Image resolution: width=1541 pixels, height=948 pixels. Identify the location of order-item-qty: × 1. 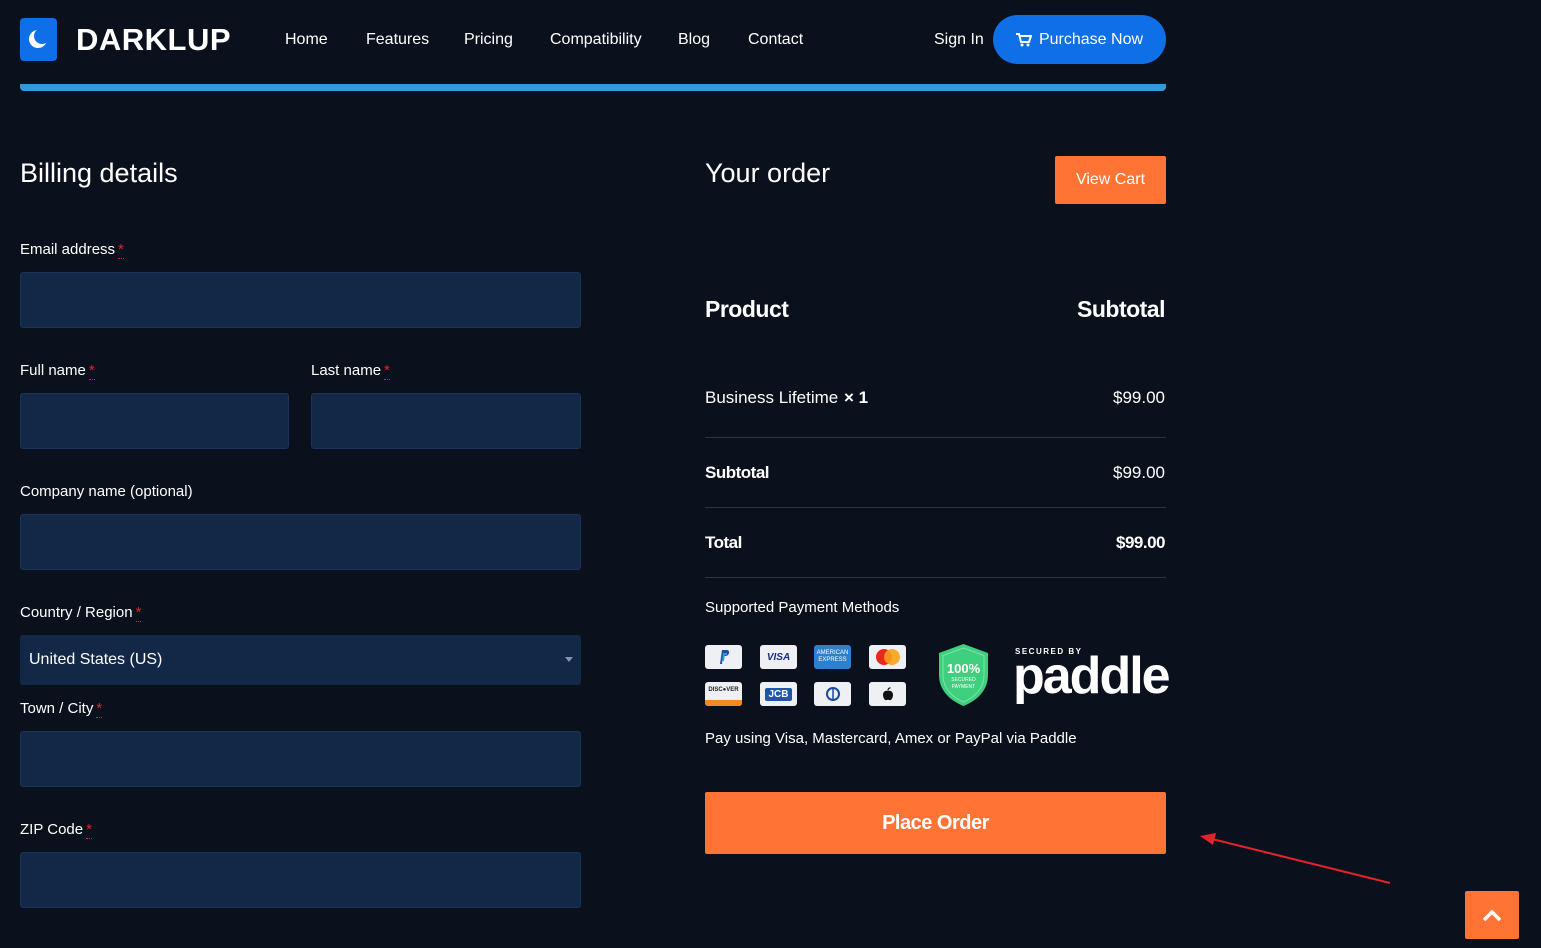
(856, 397).